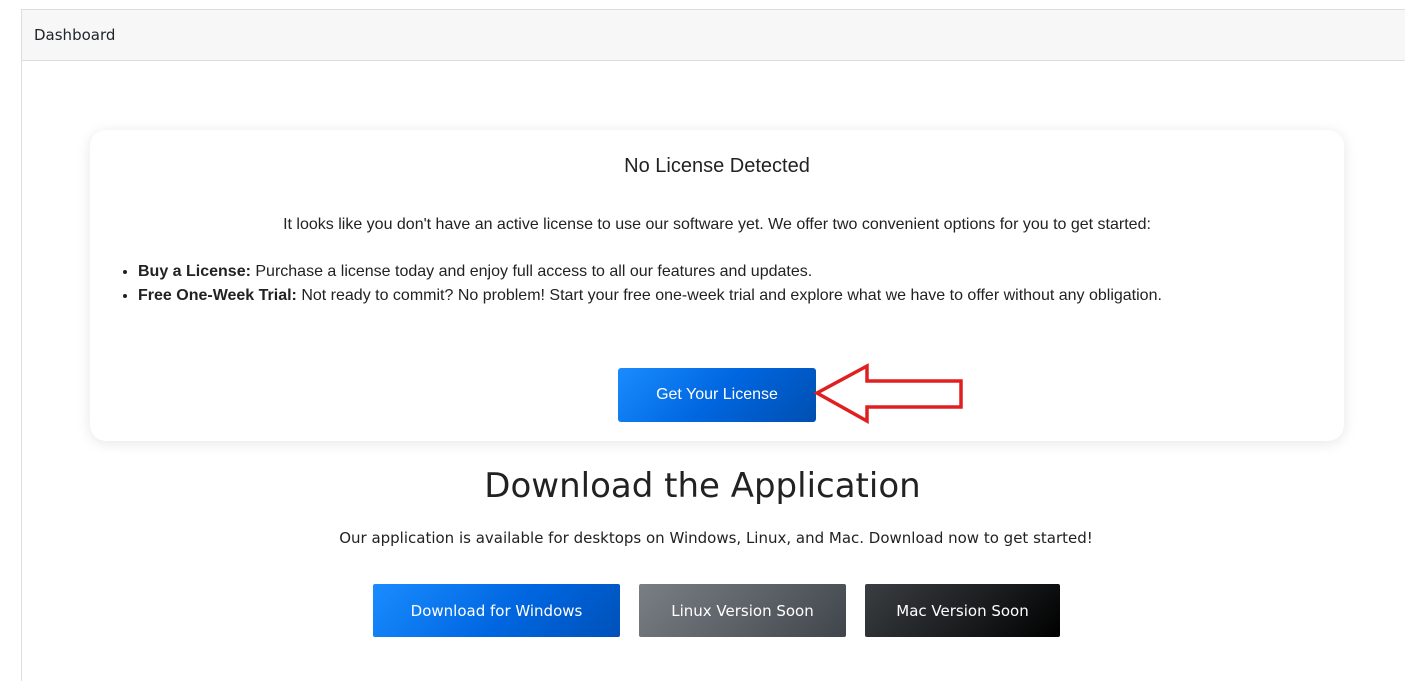  I want to click on download-title: Download the Application, so click(702, 486).